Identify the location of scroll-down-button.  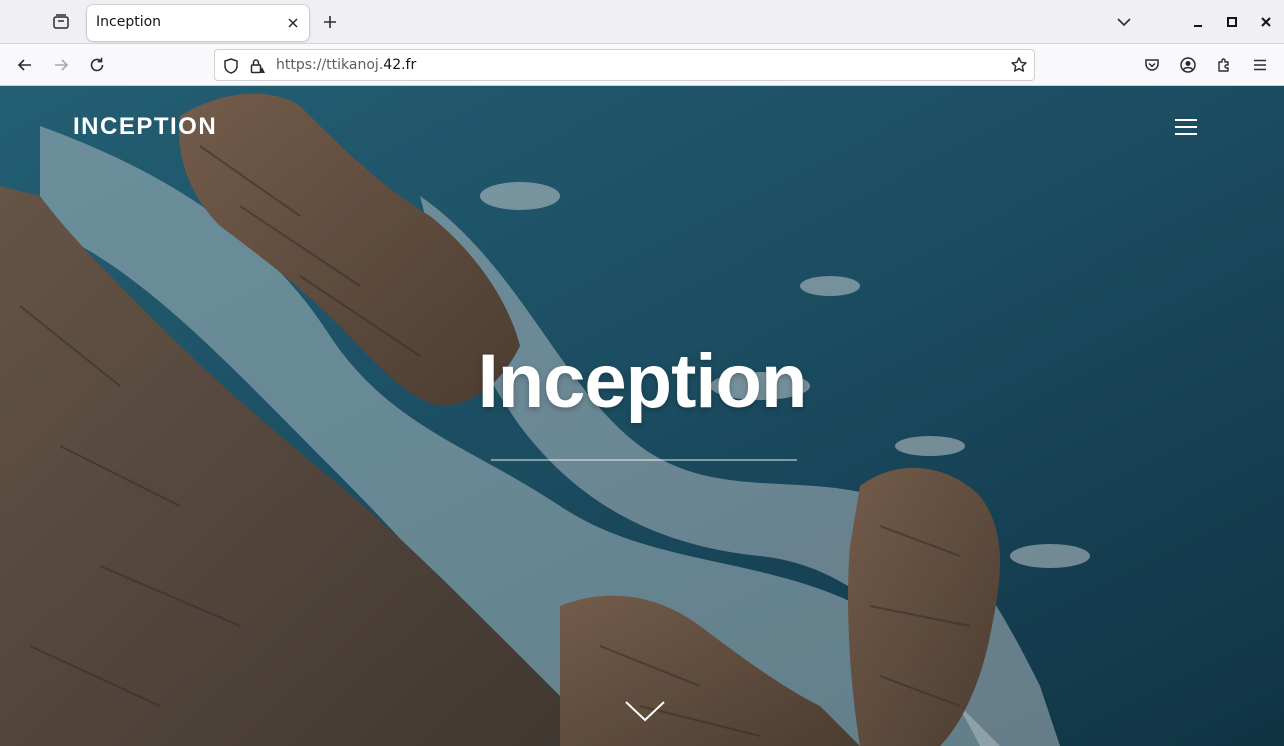
(645, 711).